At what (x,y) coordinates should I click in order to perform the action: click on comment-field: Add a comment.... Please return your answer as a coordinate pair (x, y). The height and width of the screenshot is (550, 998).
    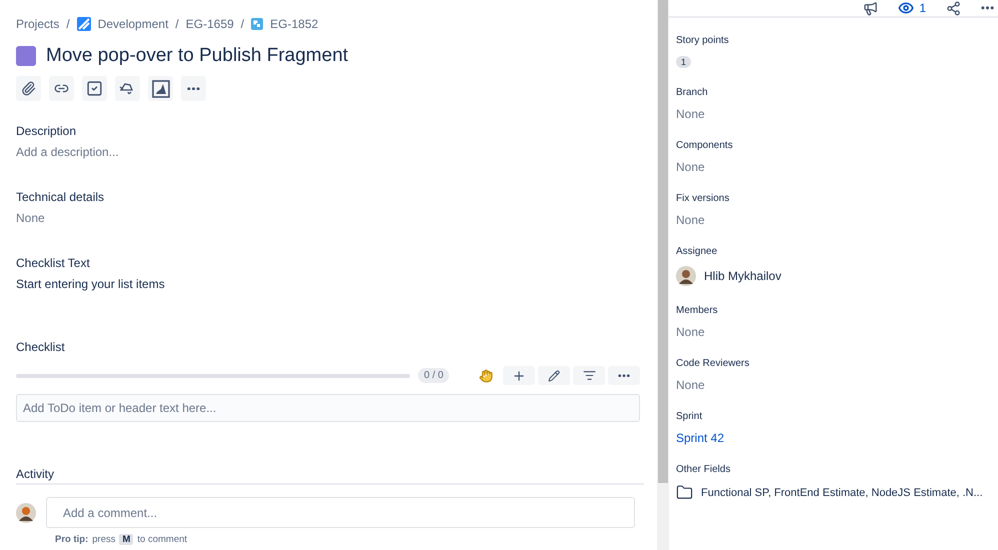
    Looking at the image, I should click on (340, 512).